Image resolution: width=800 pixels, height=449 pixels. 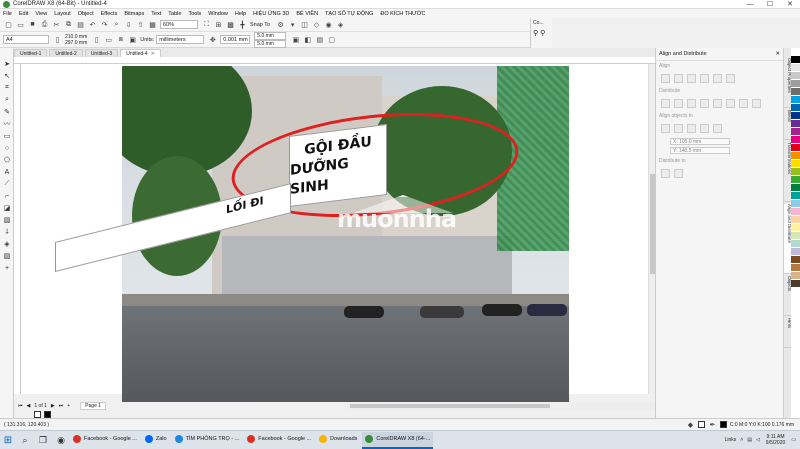 What do you see at coordinates (194, 14) in the screenshot?
I see `menu-tools: Tools` at bounding box center [194, 14].